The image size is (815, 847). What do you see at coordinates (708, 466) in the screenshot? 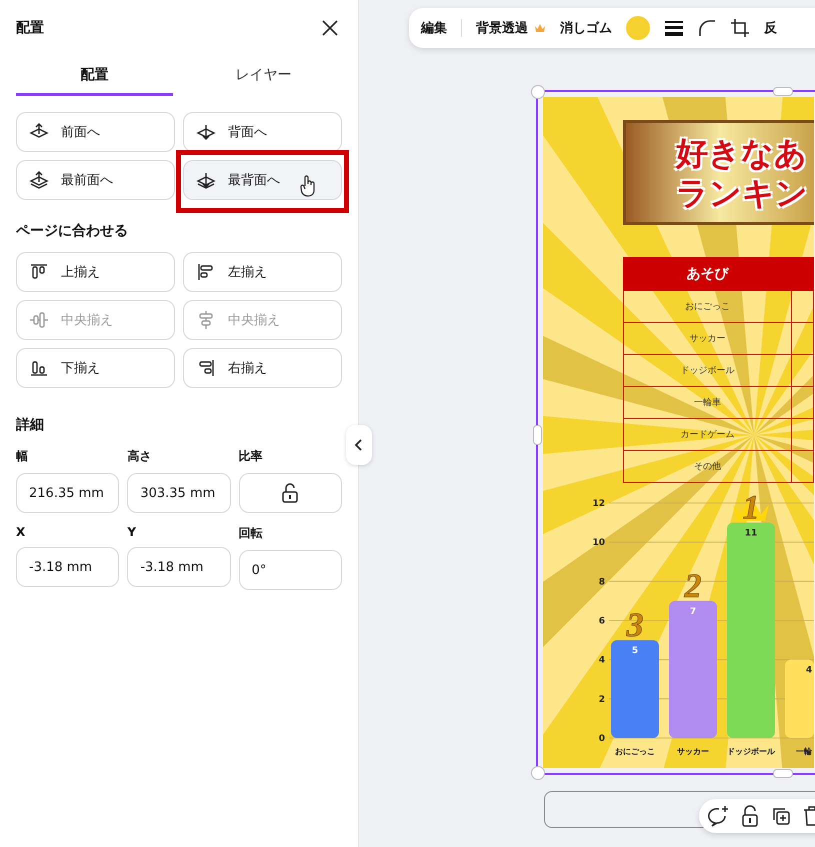
I see `table-cell: その他` at bounding box center [708, 466].